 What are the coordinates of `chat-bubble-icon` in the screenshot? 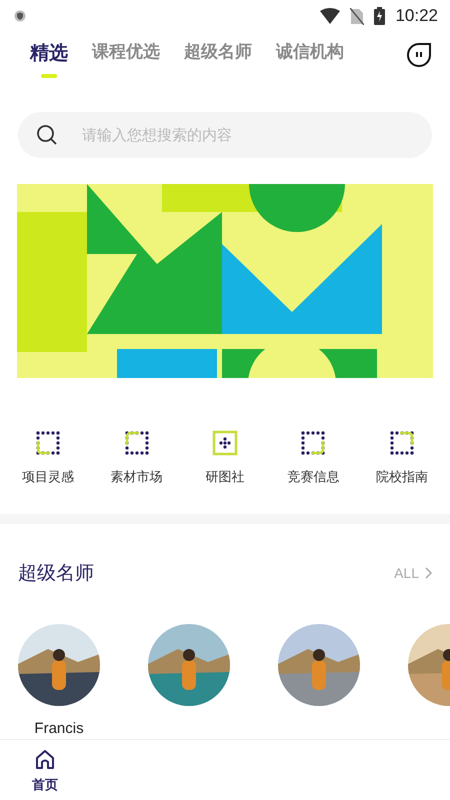 It's located at (419, 55).